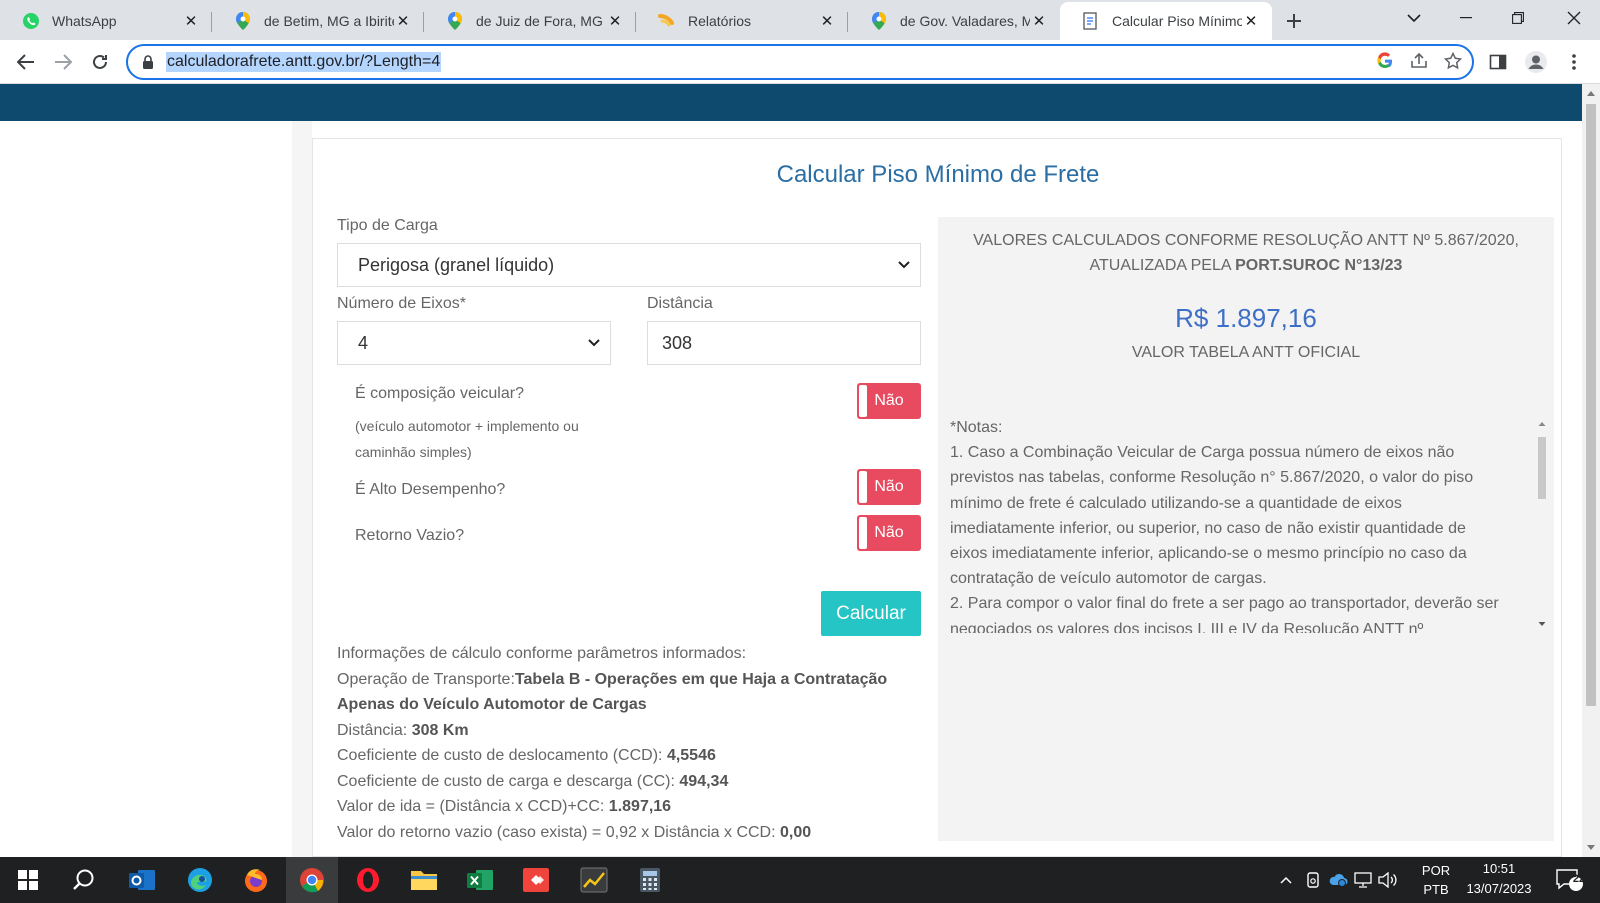  Describe the element at coordinates (424, 880) in the screenshot. I see `taskbar-file-explorer` at that location.